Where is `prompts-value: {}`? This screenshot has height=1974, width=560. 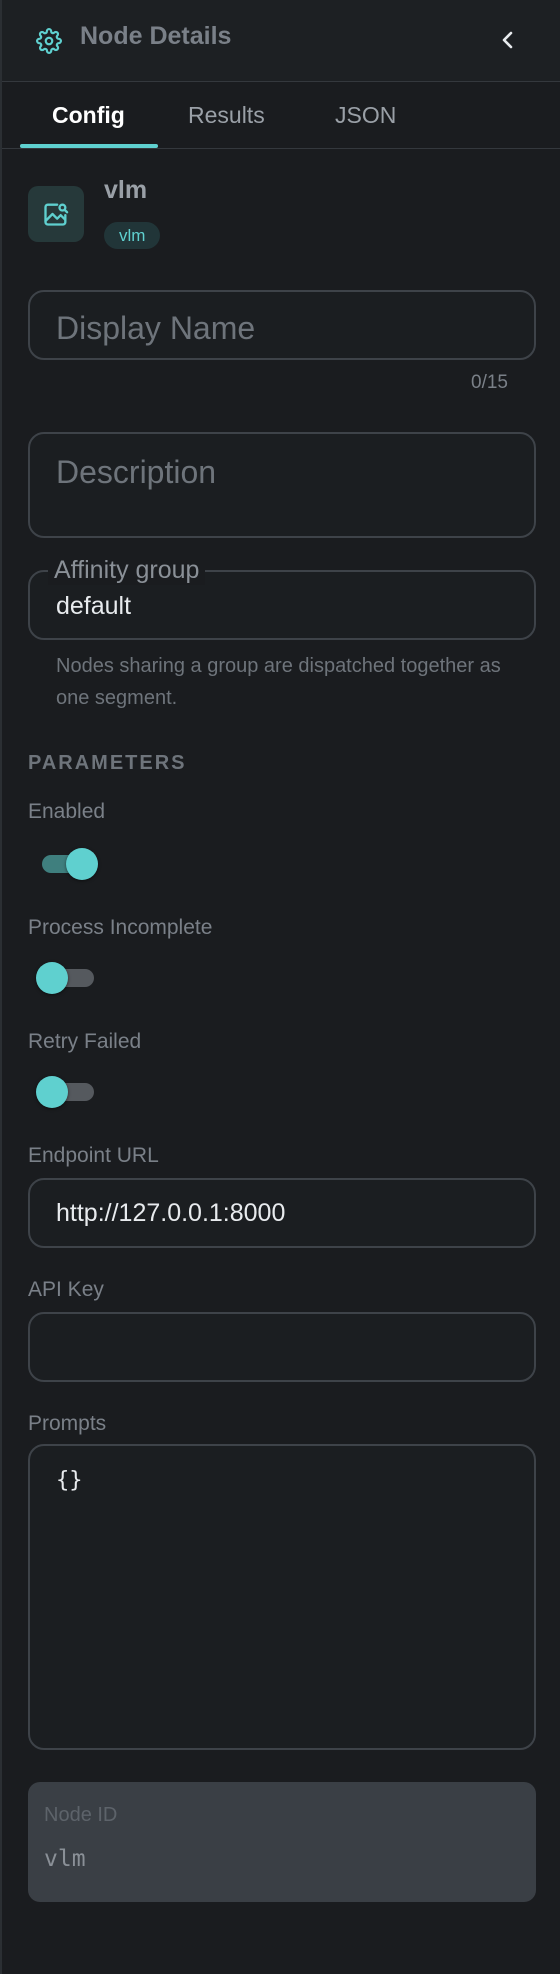 prompts-value: {} is located at coordinates (69, 1480).